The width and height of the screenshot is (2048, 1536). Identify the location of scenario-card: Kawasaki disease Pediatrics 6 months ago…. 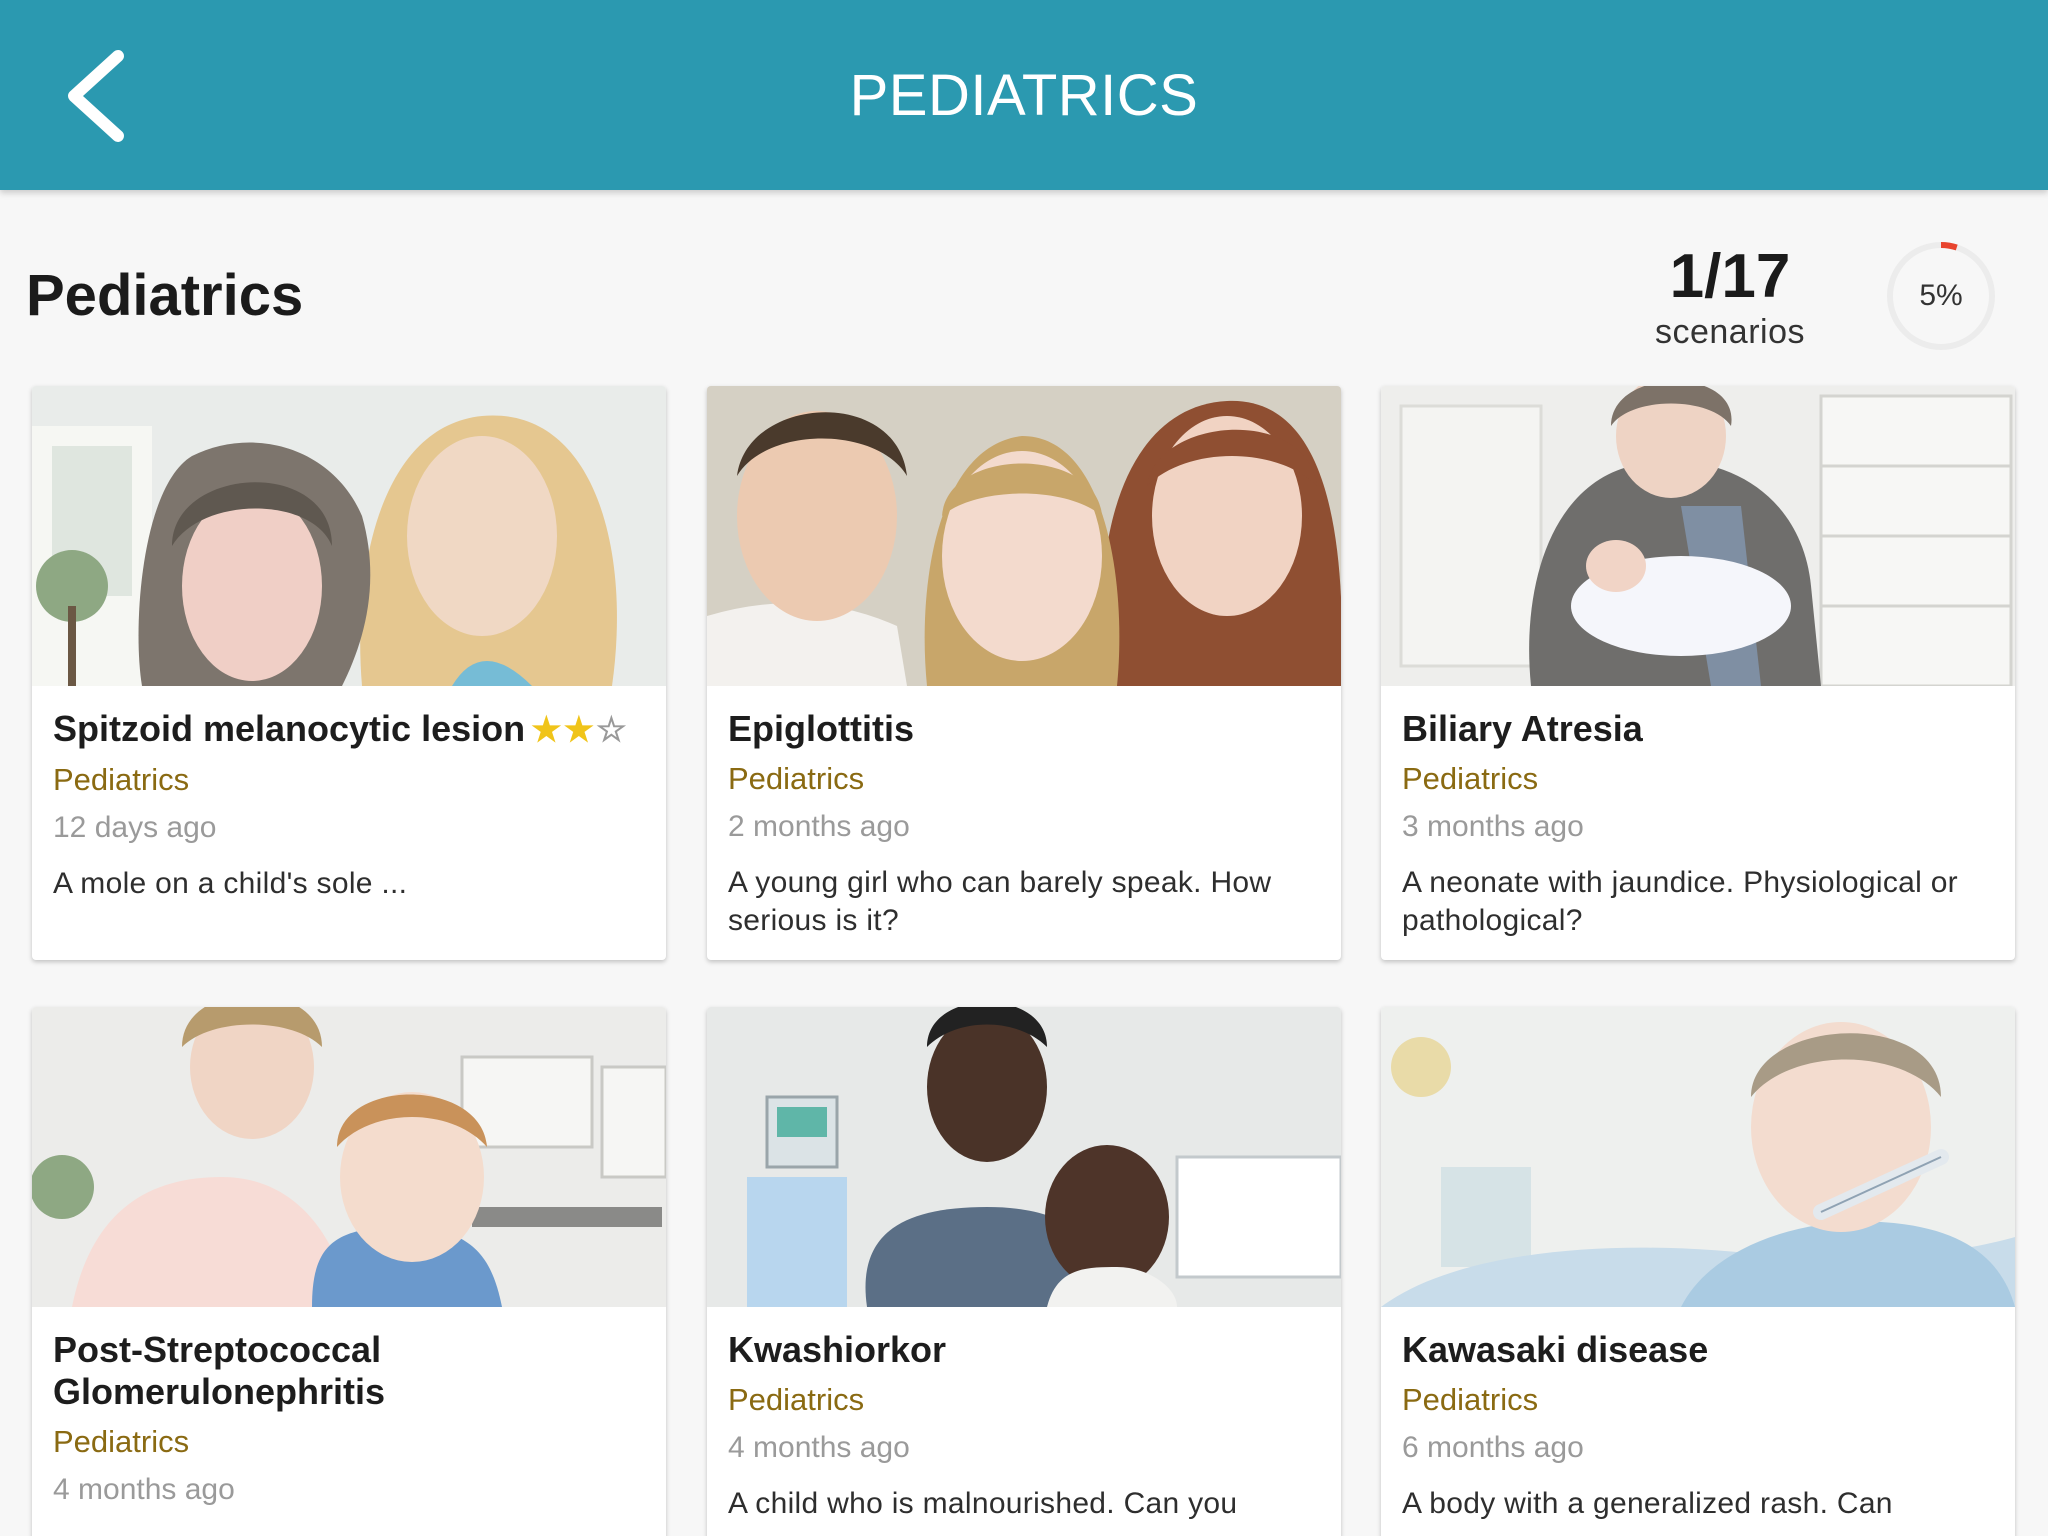
(1698, 1271).